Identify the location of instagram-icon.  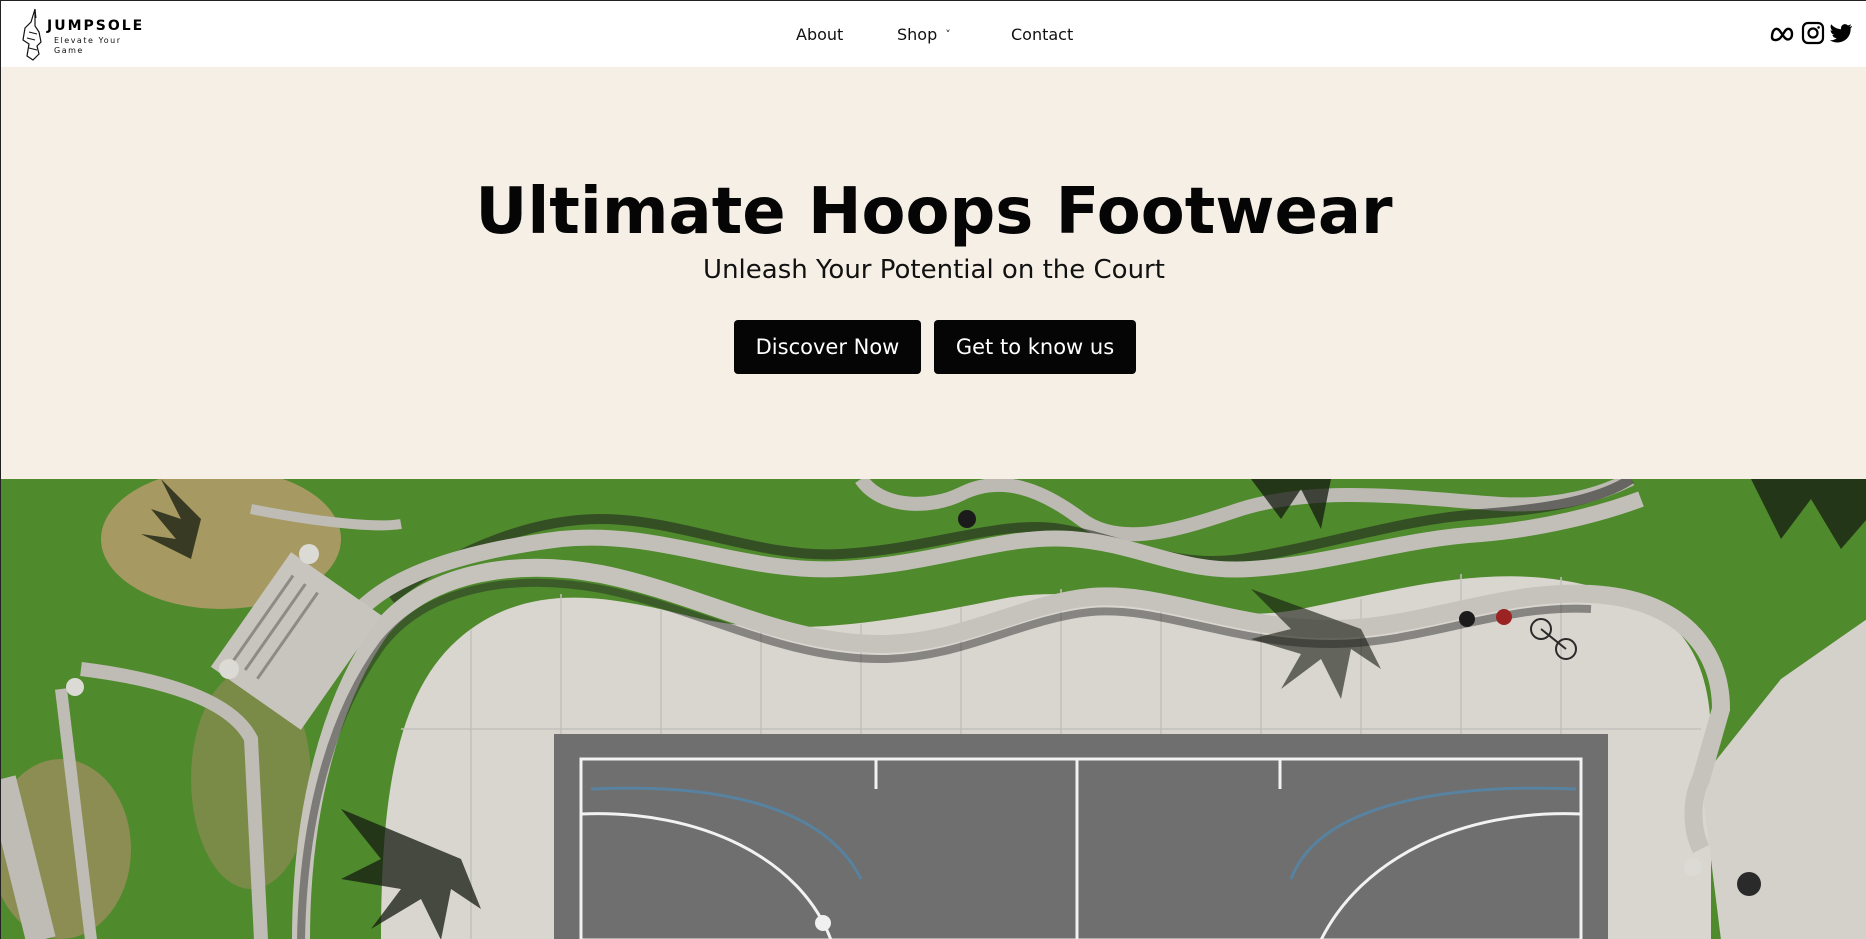
(1813, 33).